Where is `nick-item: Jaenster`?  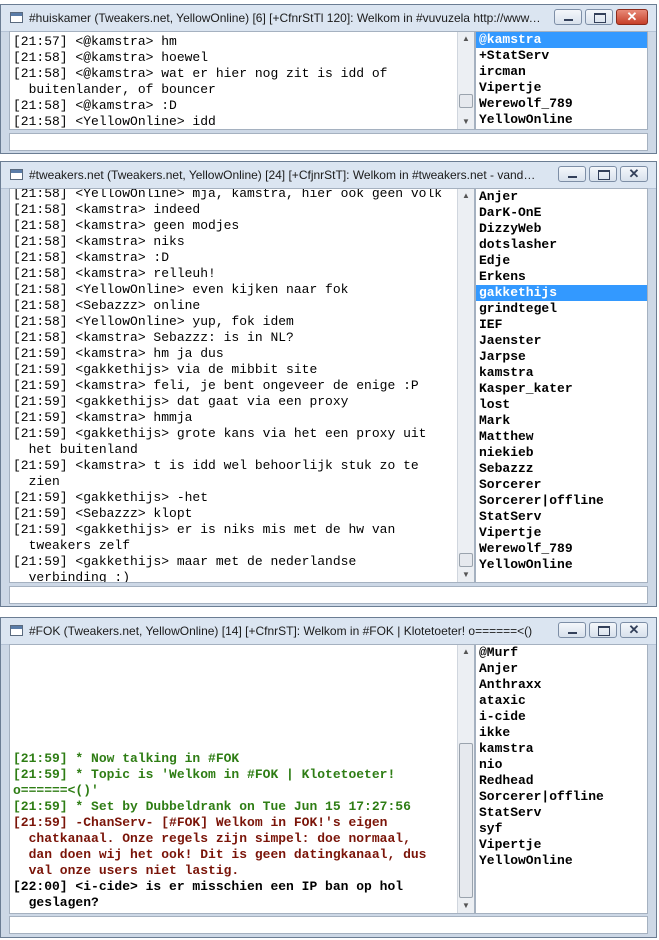 nick-item: Jaenster is located at coordinates (561, 341).